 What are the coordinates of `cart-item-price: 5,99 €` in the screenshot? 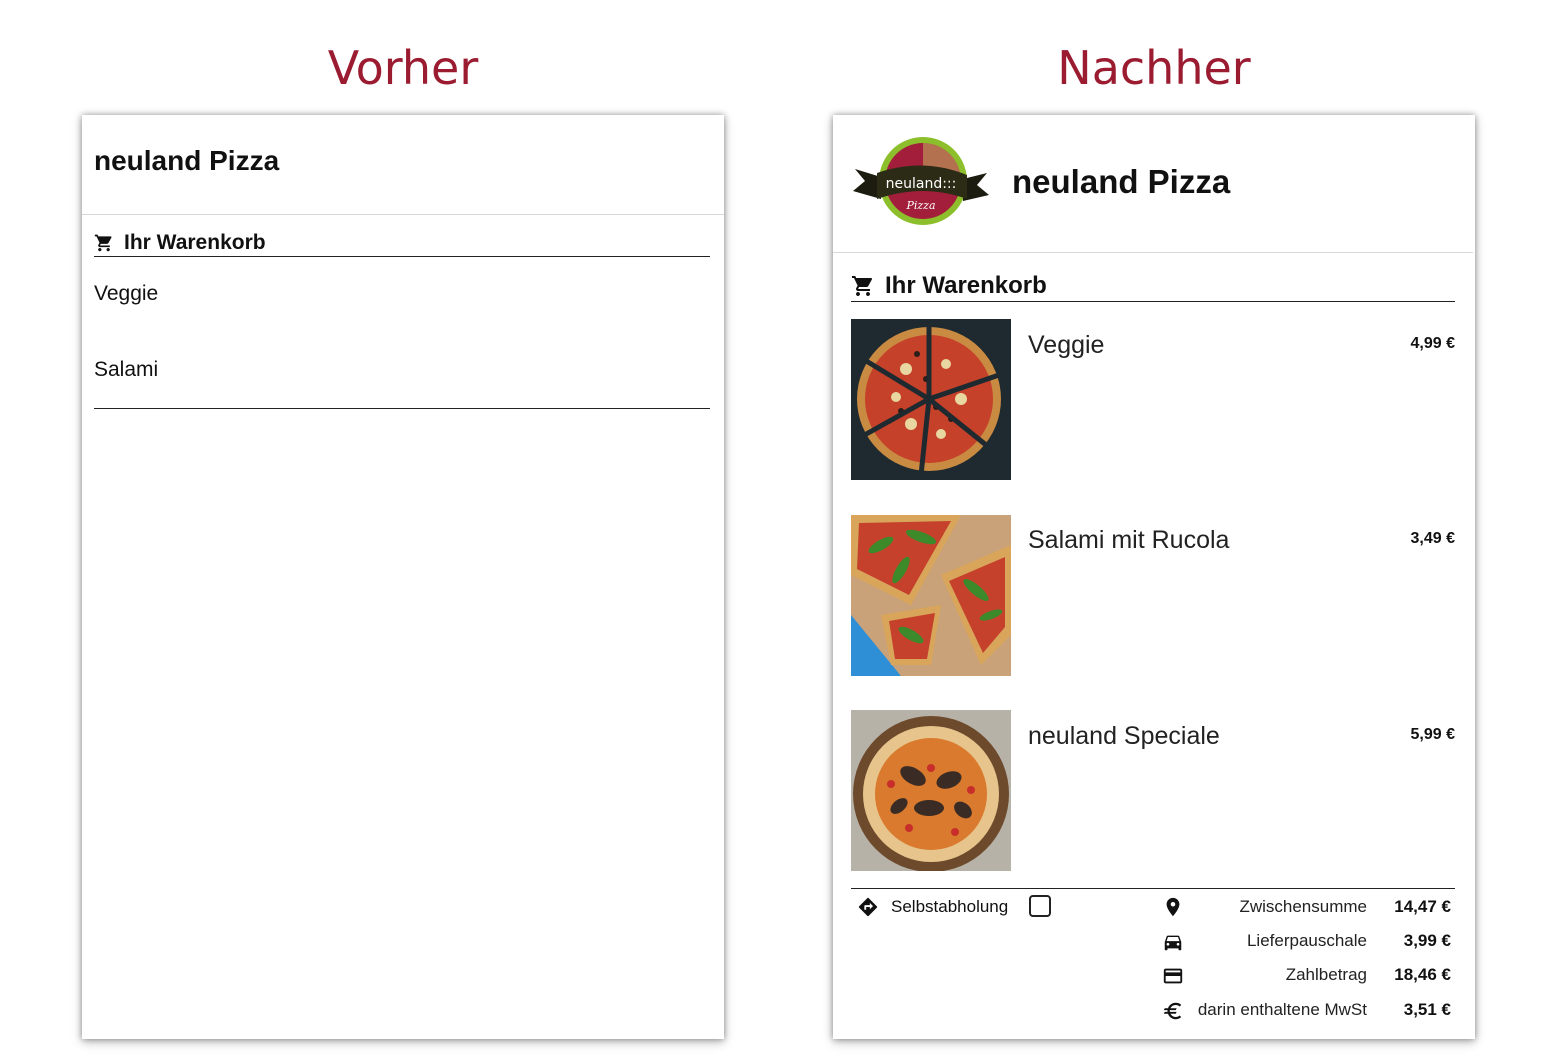 It's located at (1432, 734).